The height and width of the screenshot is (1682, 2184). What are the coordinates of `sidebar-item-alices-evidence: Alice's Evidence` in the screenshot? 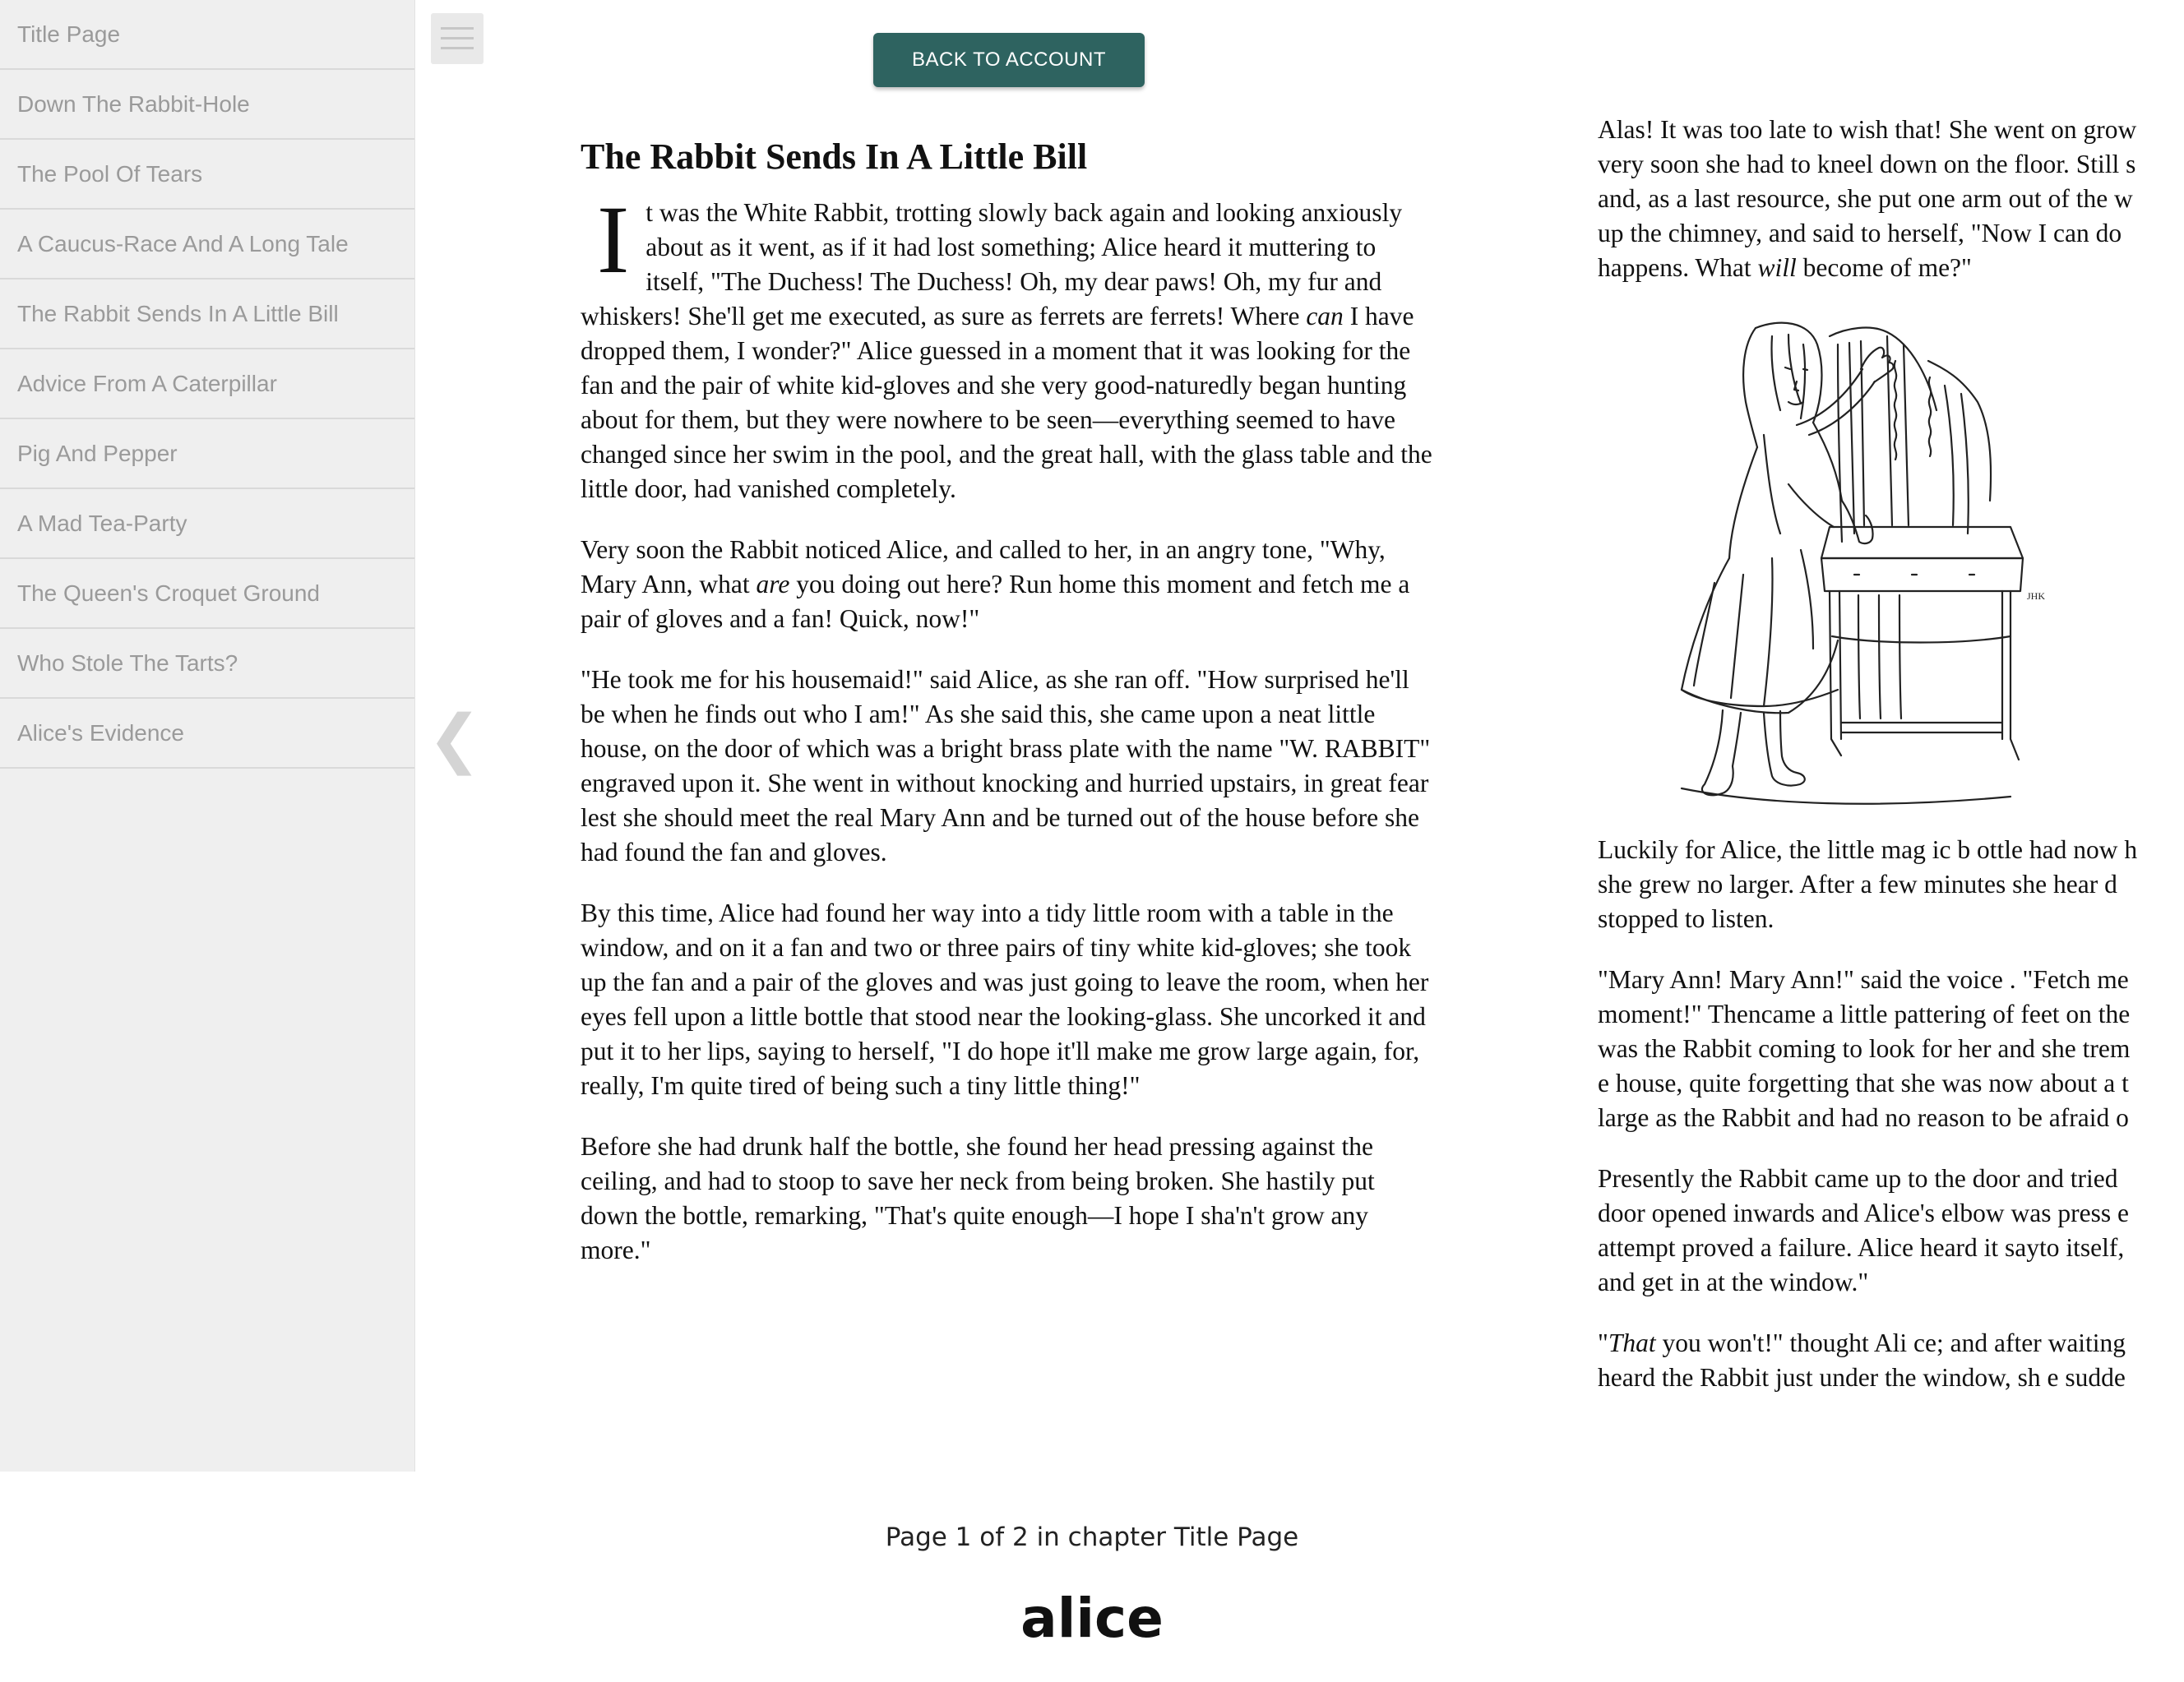 It's located at (207, 734).